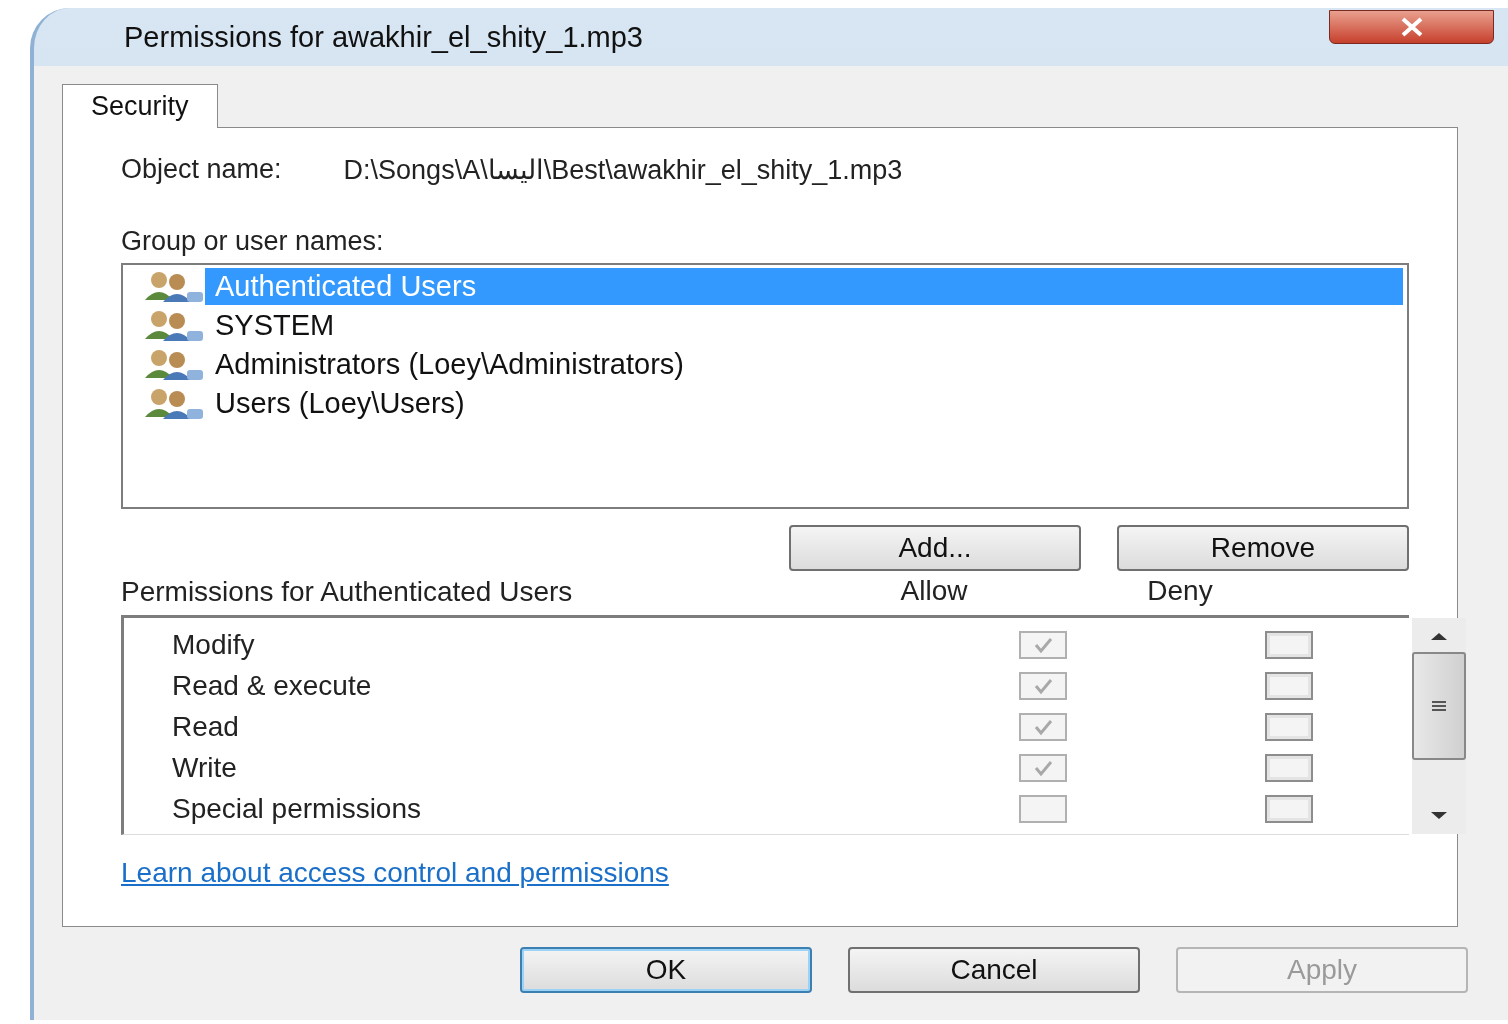 The width and height of the screenshot is (1508, 1024). Describe the element at coordinates (804, 403) in the screenshot. I see `user-list-item: Users (Loey\Users)` at that location.